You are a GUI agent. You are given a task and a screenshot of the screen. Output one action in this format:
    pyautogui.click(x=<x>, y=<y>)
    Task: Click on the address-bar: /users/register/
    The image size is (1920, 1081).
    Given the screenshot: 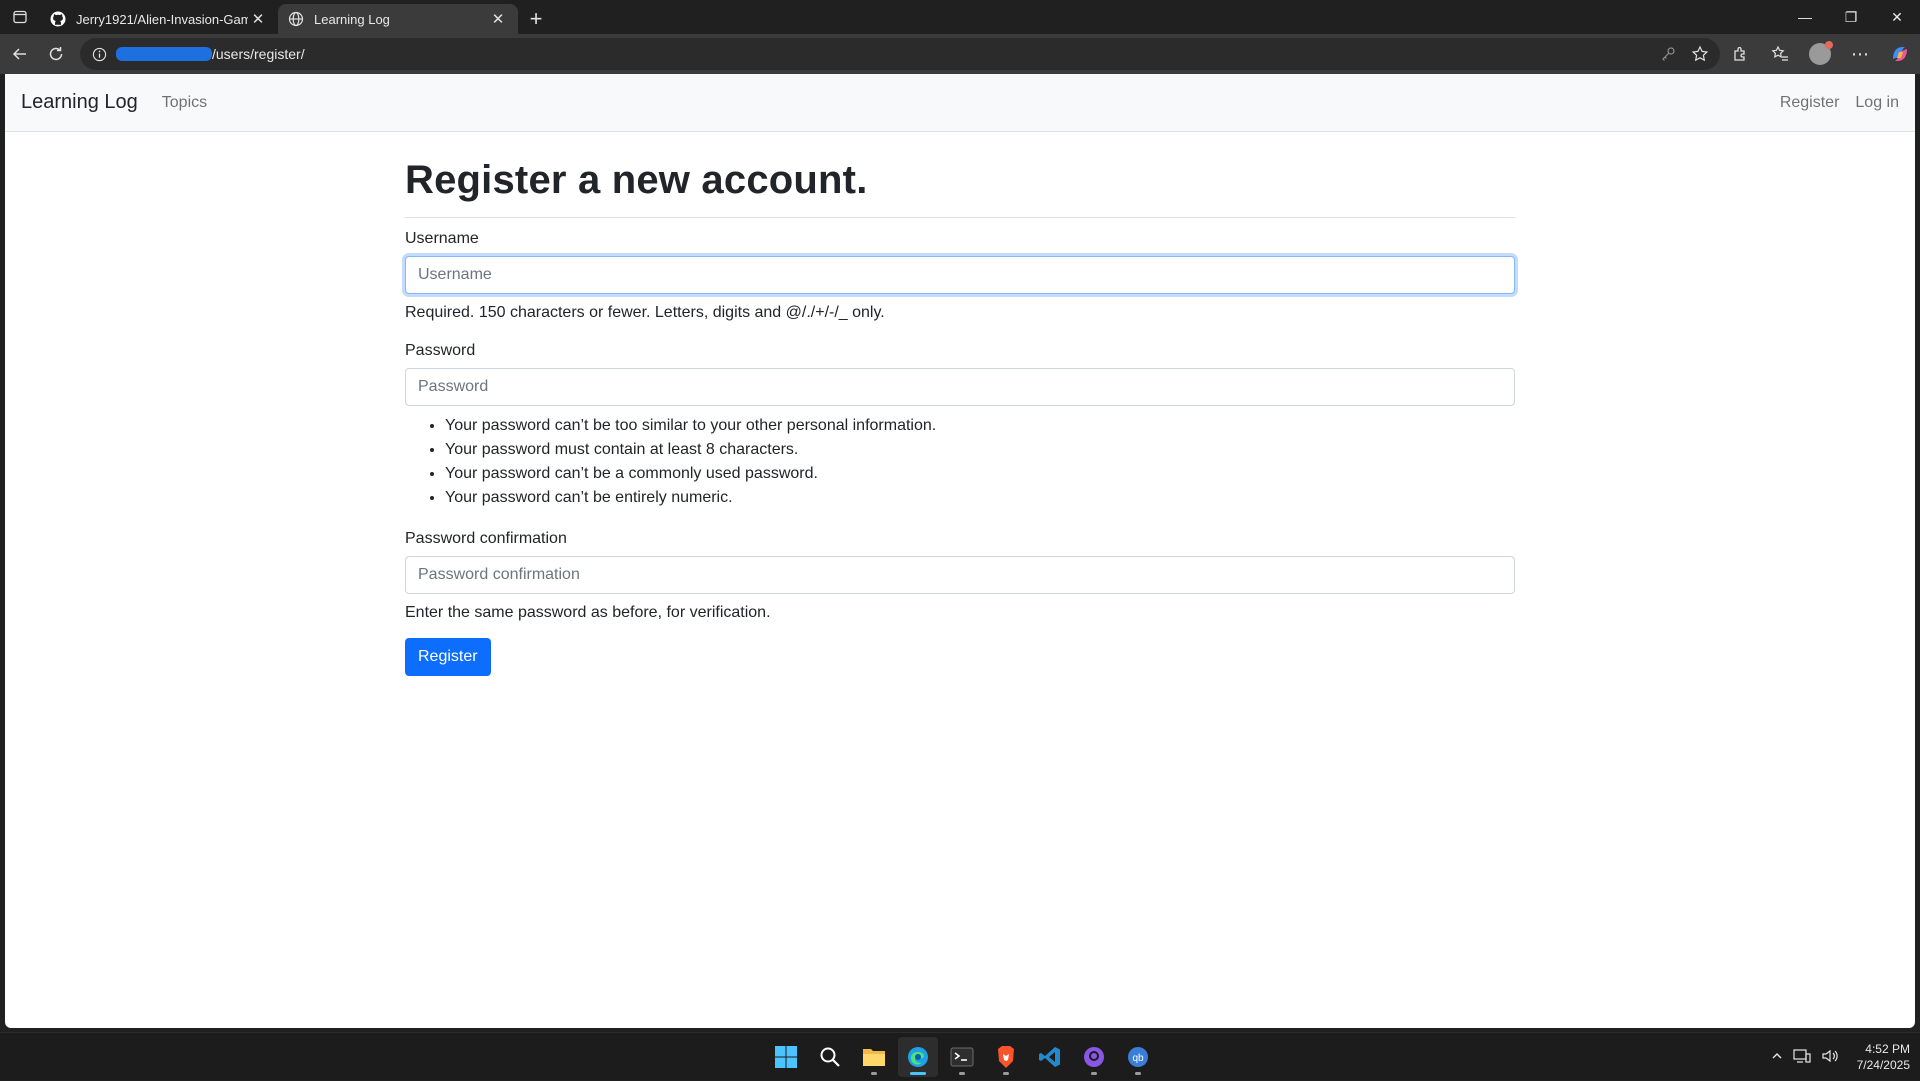 What is the action you would take?
    pyautogui.click(x=900, y=54)
    